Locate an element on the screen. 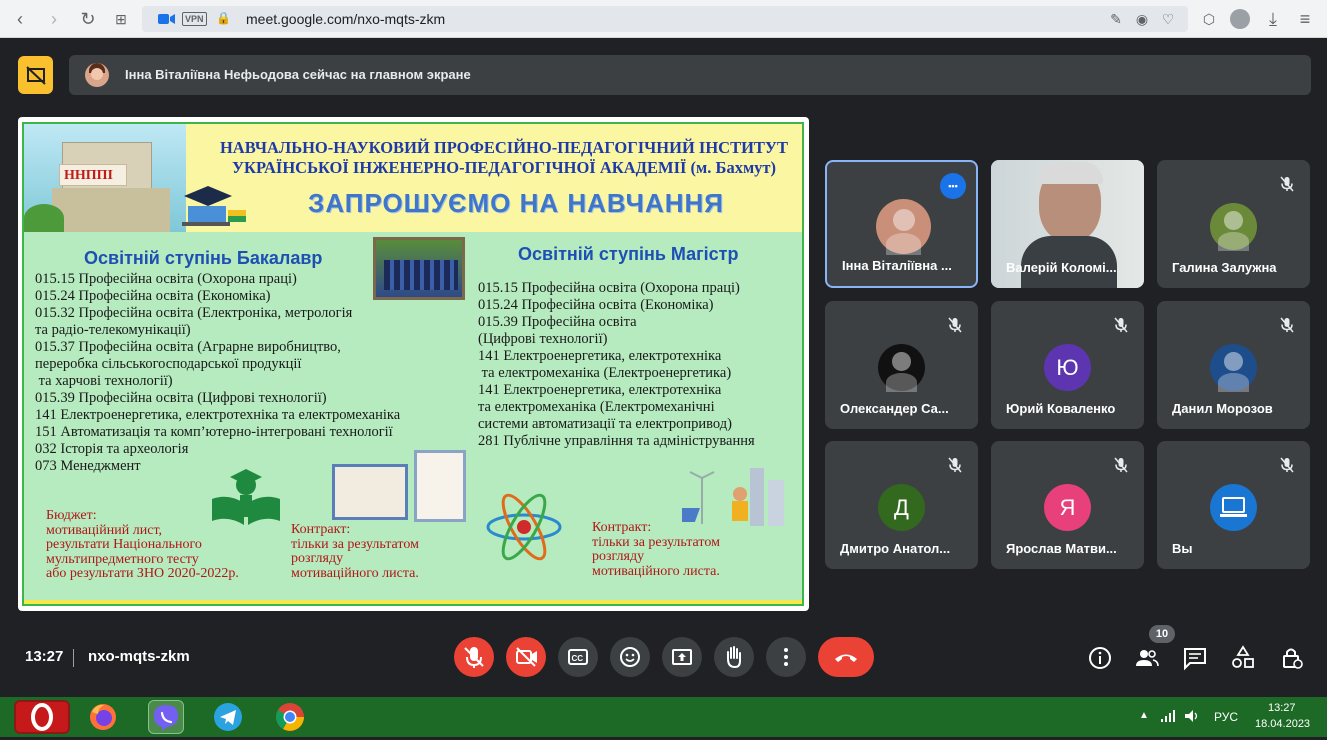 The image size is (1327, 740). participant-name: Юрий Коваленко is located at coordinates (1061, 408).